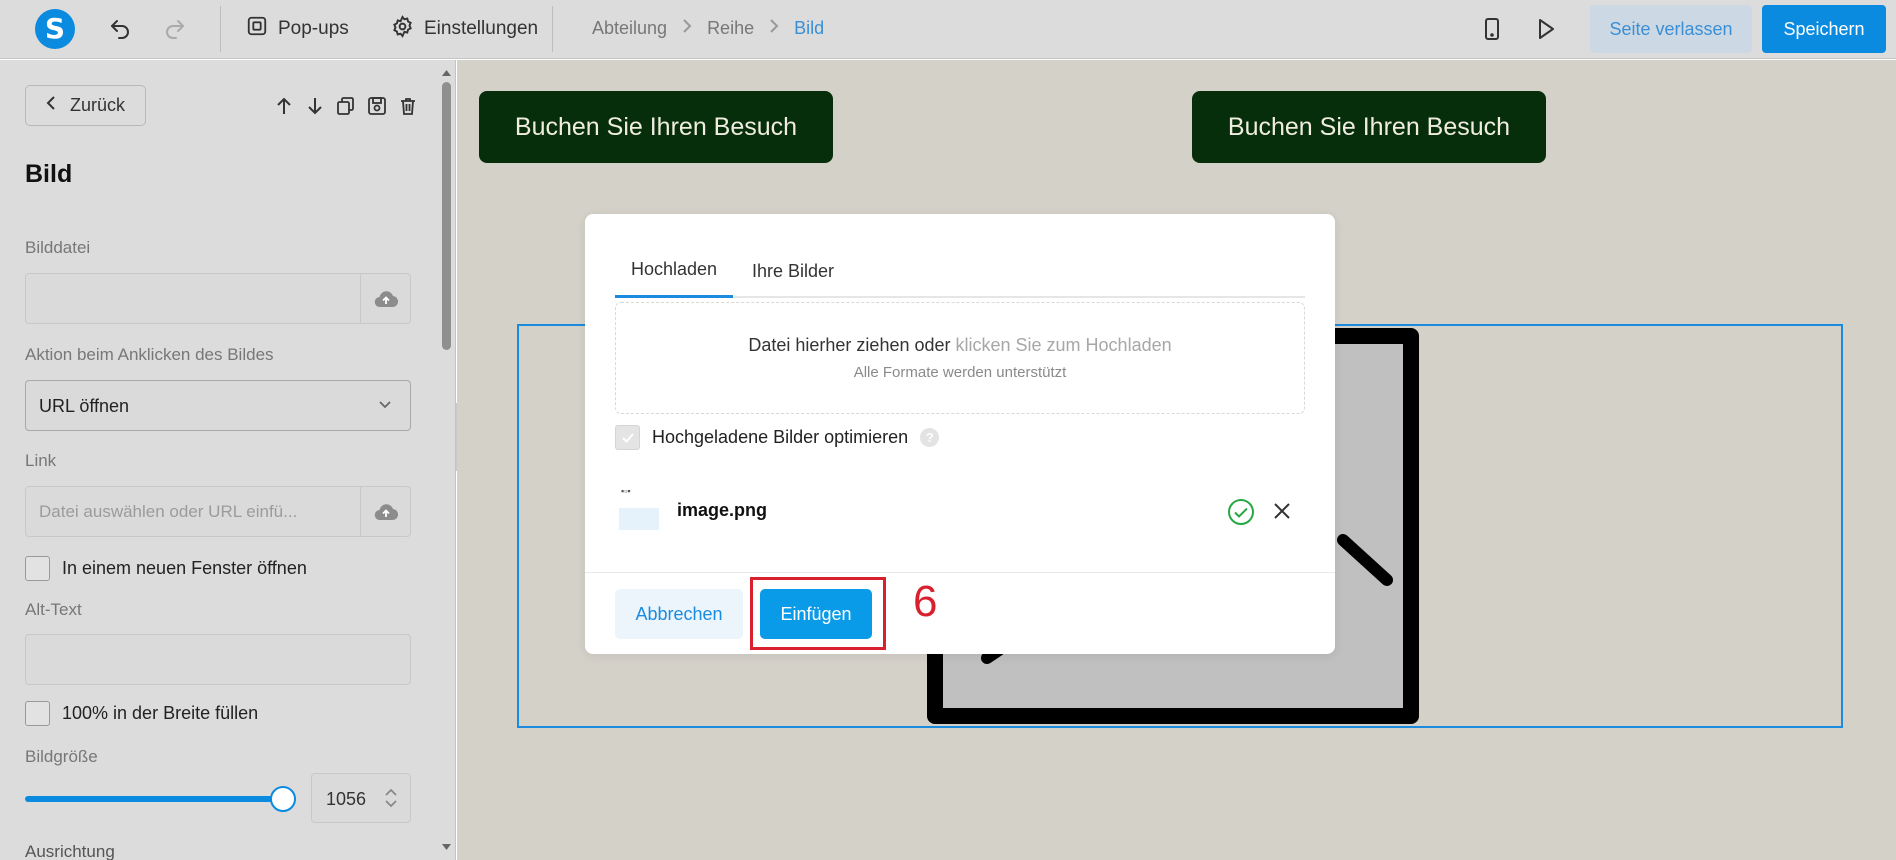 This screenshot has height=860, width=1896. What do you see at coordinates (51, 105) in the screenshot?
I see `chevron-left-icon` at bounding box center [51, 105].